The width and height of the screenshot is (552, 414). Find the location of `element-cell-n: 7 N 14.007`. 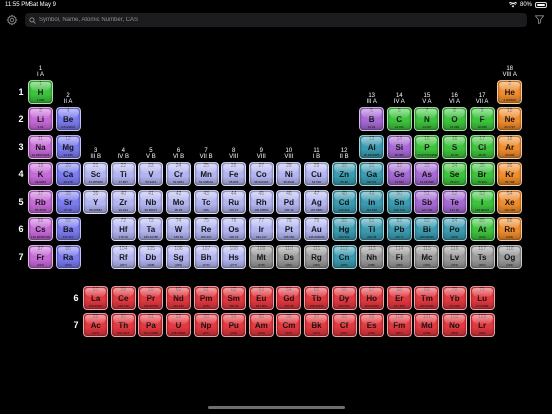

element-cell-n: 7 N 14.007 is located at coordinates (427, 119).